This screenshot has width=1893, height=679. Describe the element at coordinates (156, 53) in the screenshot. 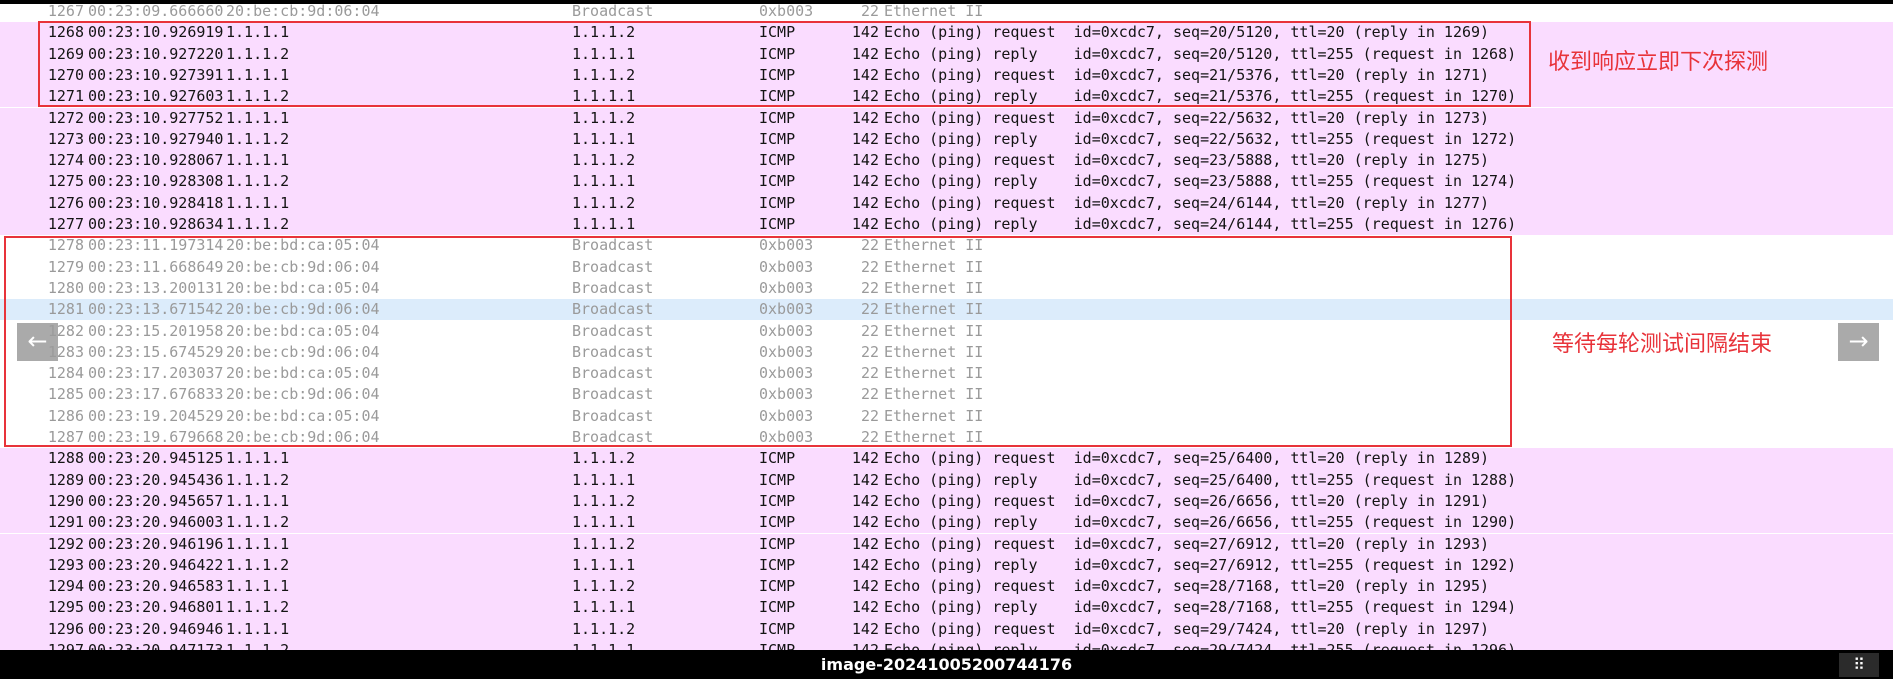

I see `packet-time: 00:23:10.927220` at that location.